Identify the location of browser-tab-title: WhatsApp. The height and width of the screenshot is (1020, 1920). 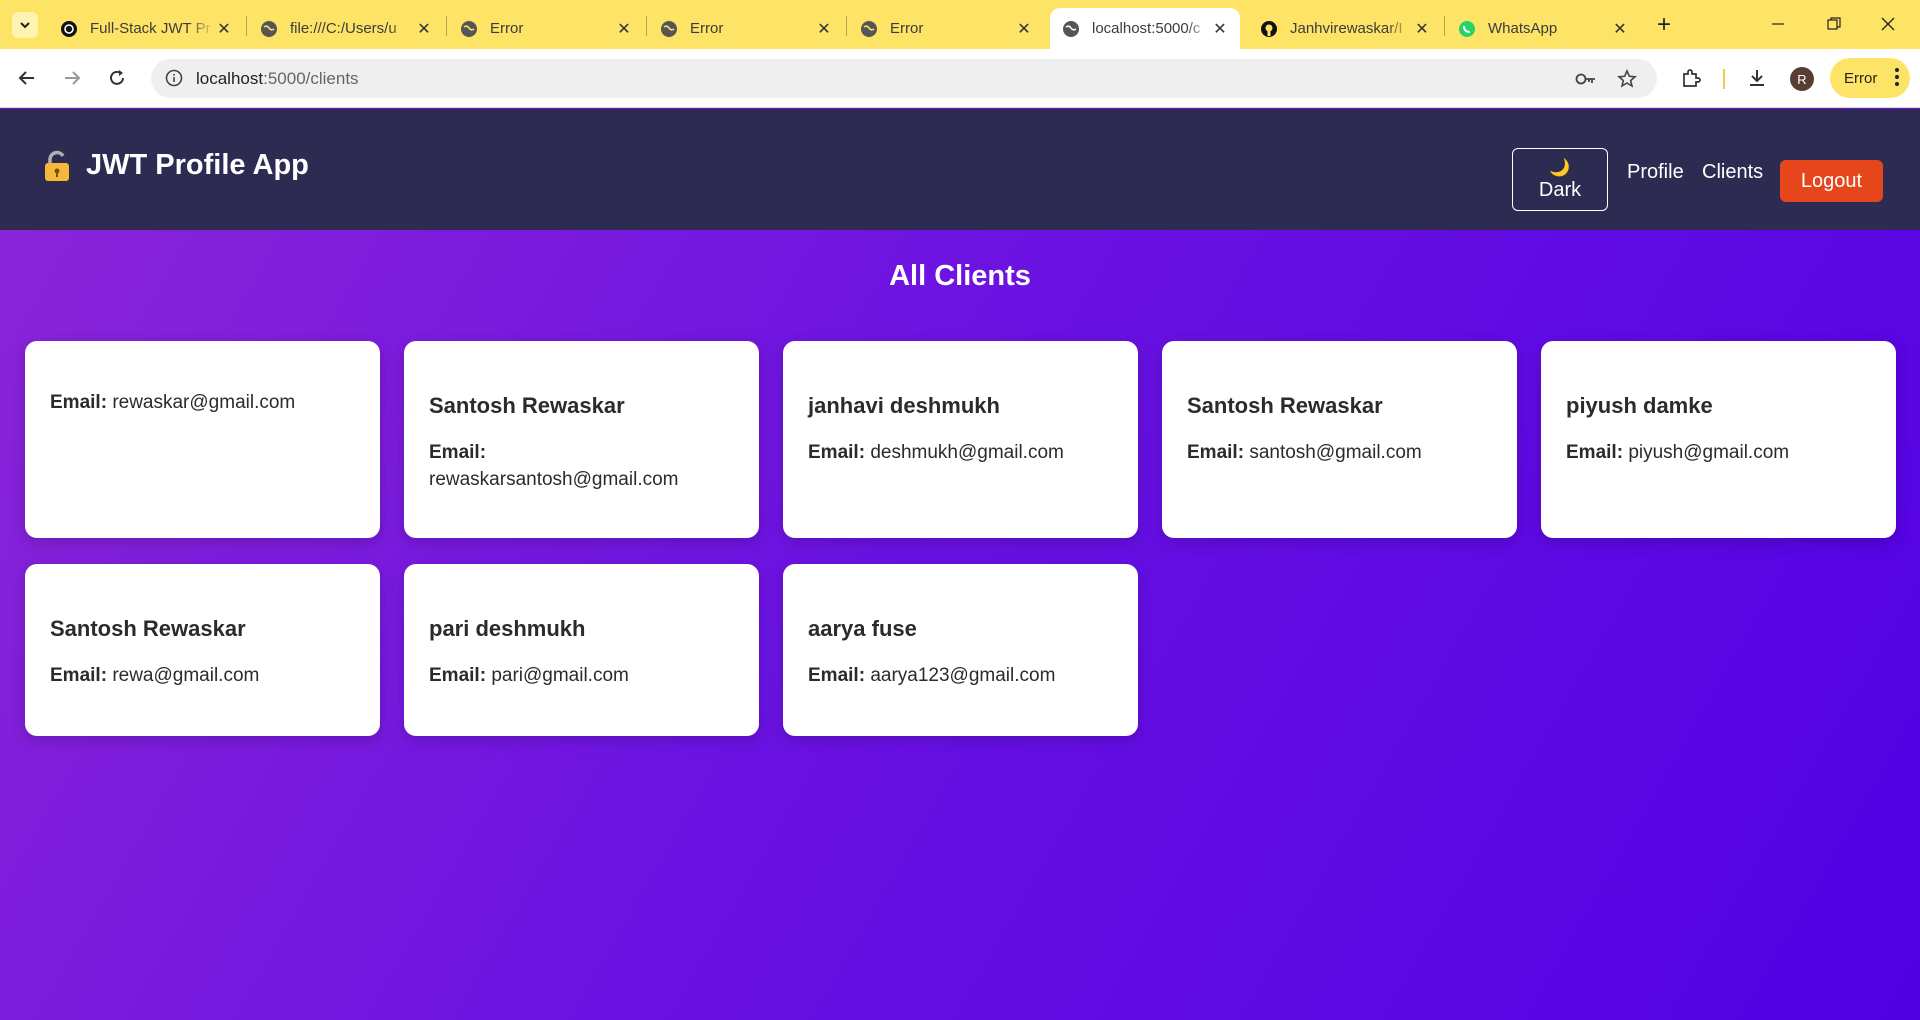
(1523, 28).